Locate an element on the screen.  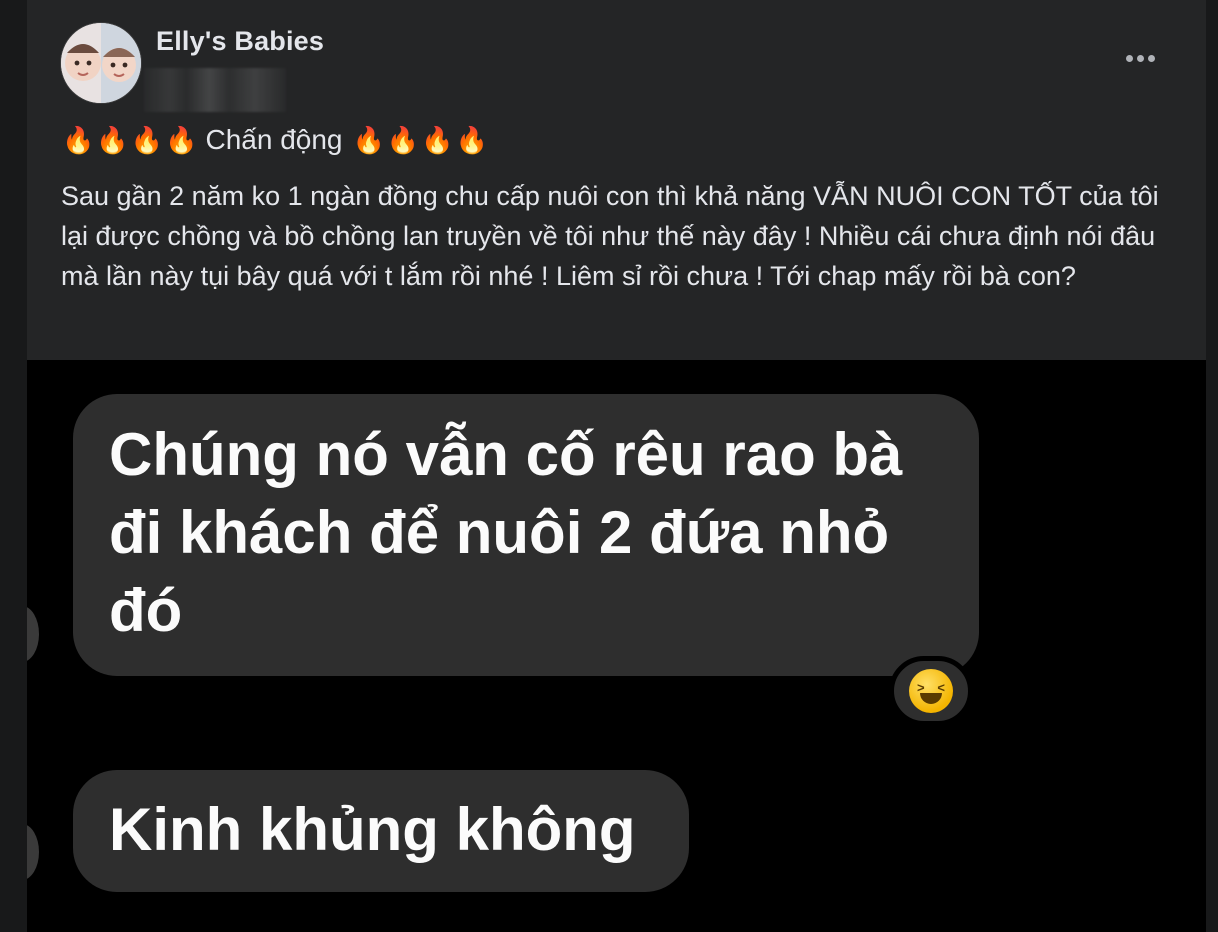
post-headline: 🔥 🔥 🔥 🔥 Chấn động 🔥 🔥 🔥 🔥 is located at coordinates (276, 140).